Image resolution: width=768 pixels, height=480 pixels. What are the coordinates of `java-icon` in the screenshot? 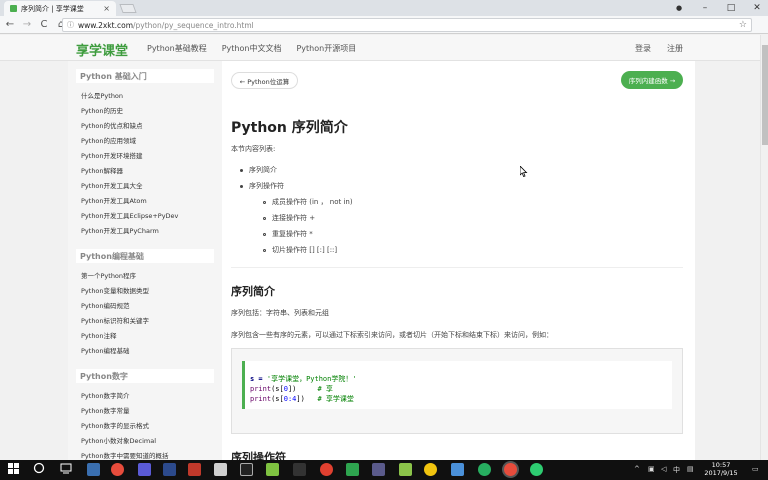 It's located at (194, 469).